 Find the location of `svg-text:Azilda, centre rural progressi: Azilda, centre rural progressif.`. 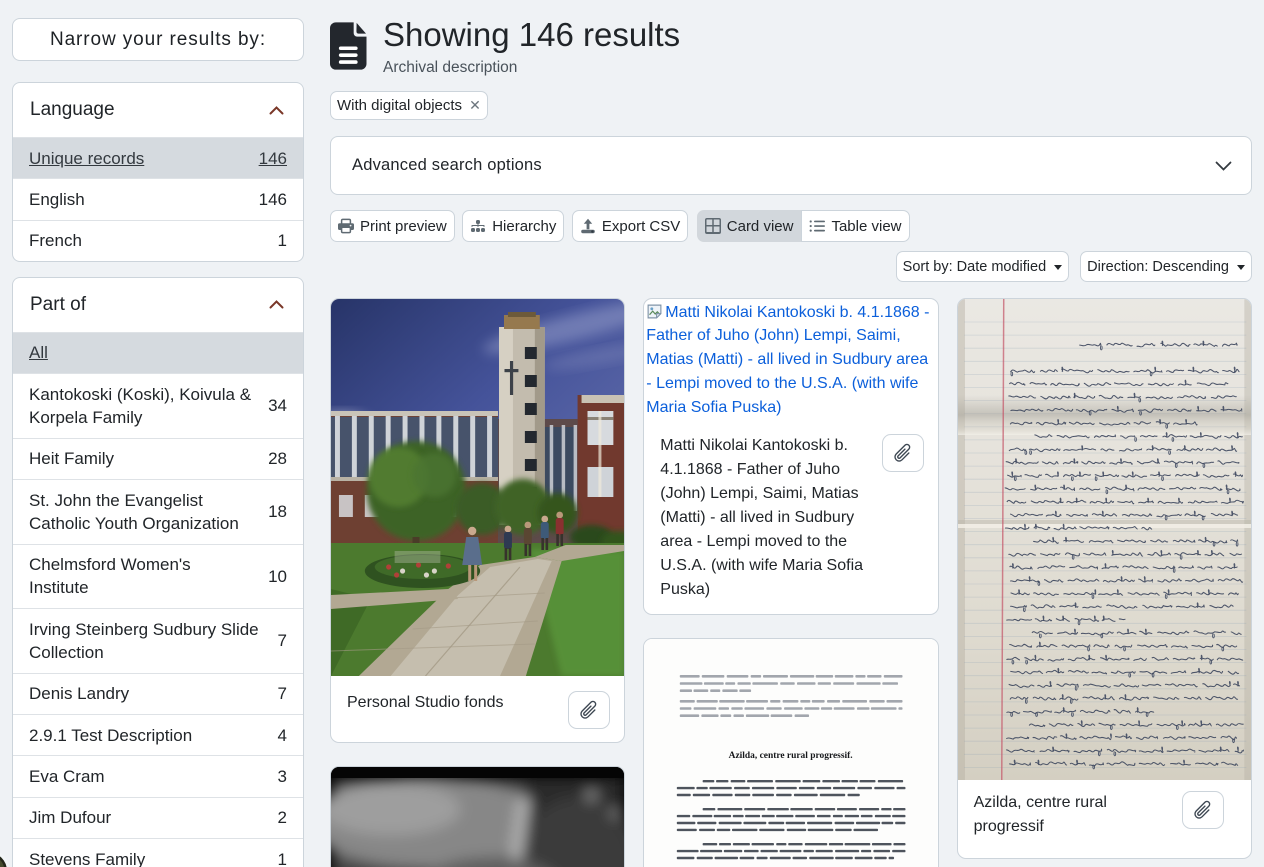

svg-text:Azilda, centre rural progressi: Azilda, centre rural progressif. is located at coordinates (791, 756).